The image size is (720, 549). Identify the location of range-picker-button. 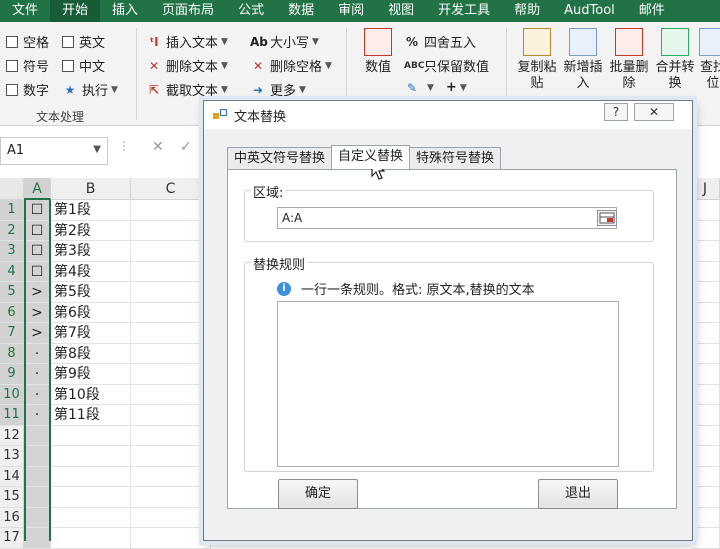
(607, 218).